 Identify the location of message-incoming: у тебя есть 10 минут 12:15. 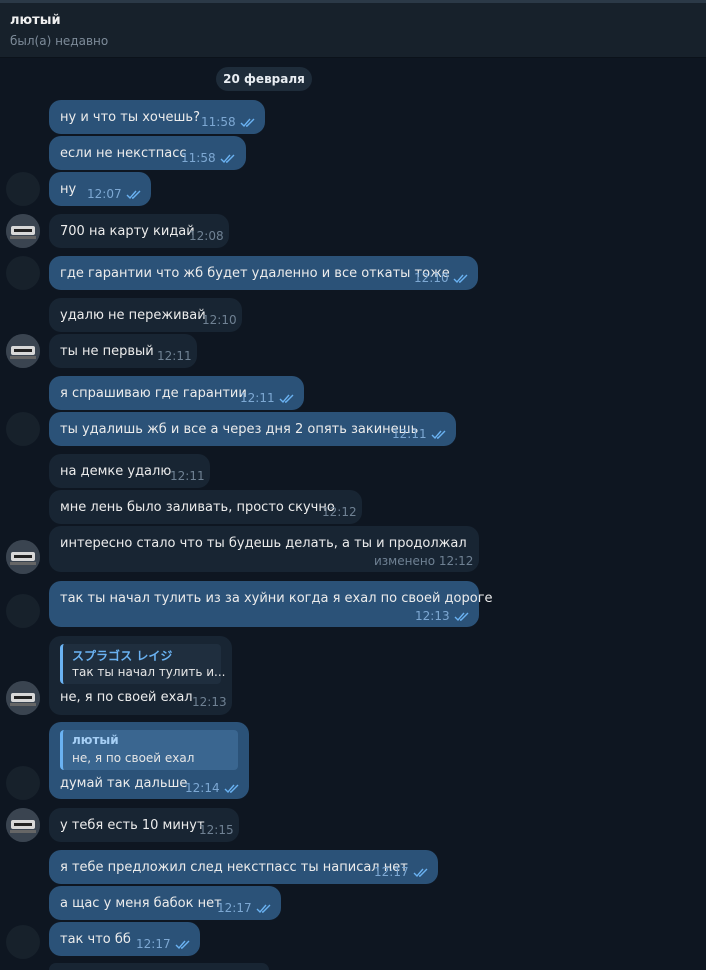
(144, 825).